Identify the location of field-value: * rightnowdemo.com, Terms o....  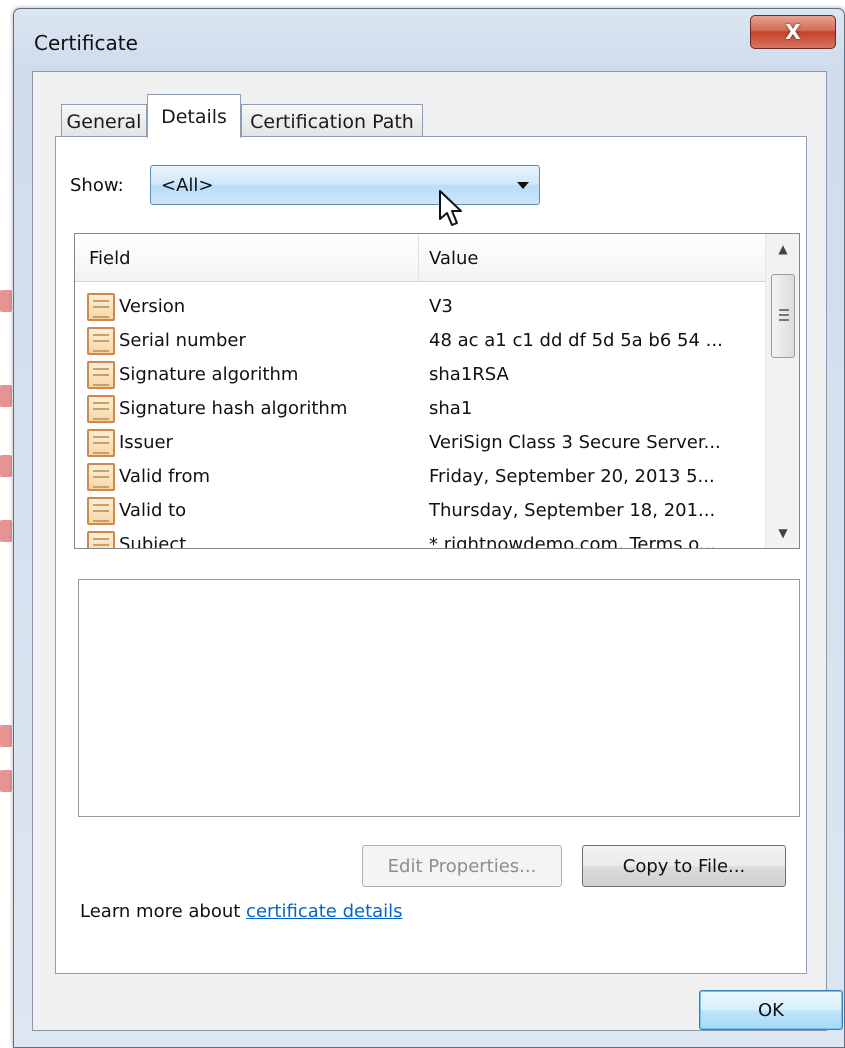
(573, 541).